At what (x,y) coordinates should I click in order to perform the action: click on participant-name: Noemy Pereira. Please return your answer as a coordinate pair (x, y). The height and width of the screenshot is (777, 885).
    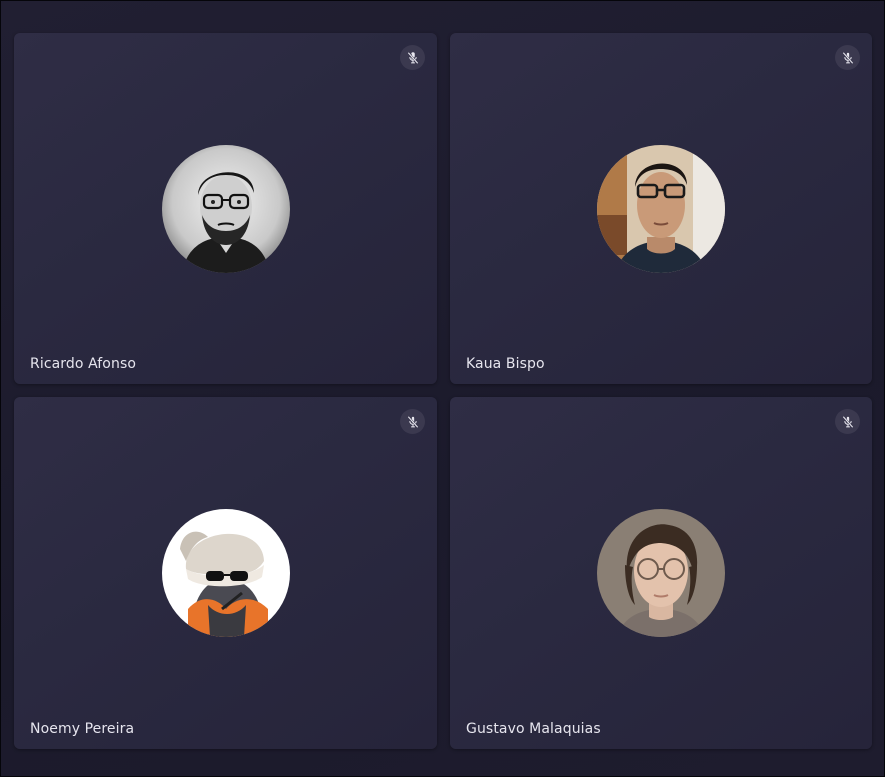
    Looking at the image, I should click on (82, 729).